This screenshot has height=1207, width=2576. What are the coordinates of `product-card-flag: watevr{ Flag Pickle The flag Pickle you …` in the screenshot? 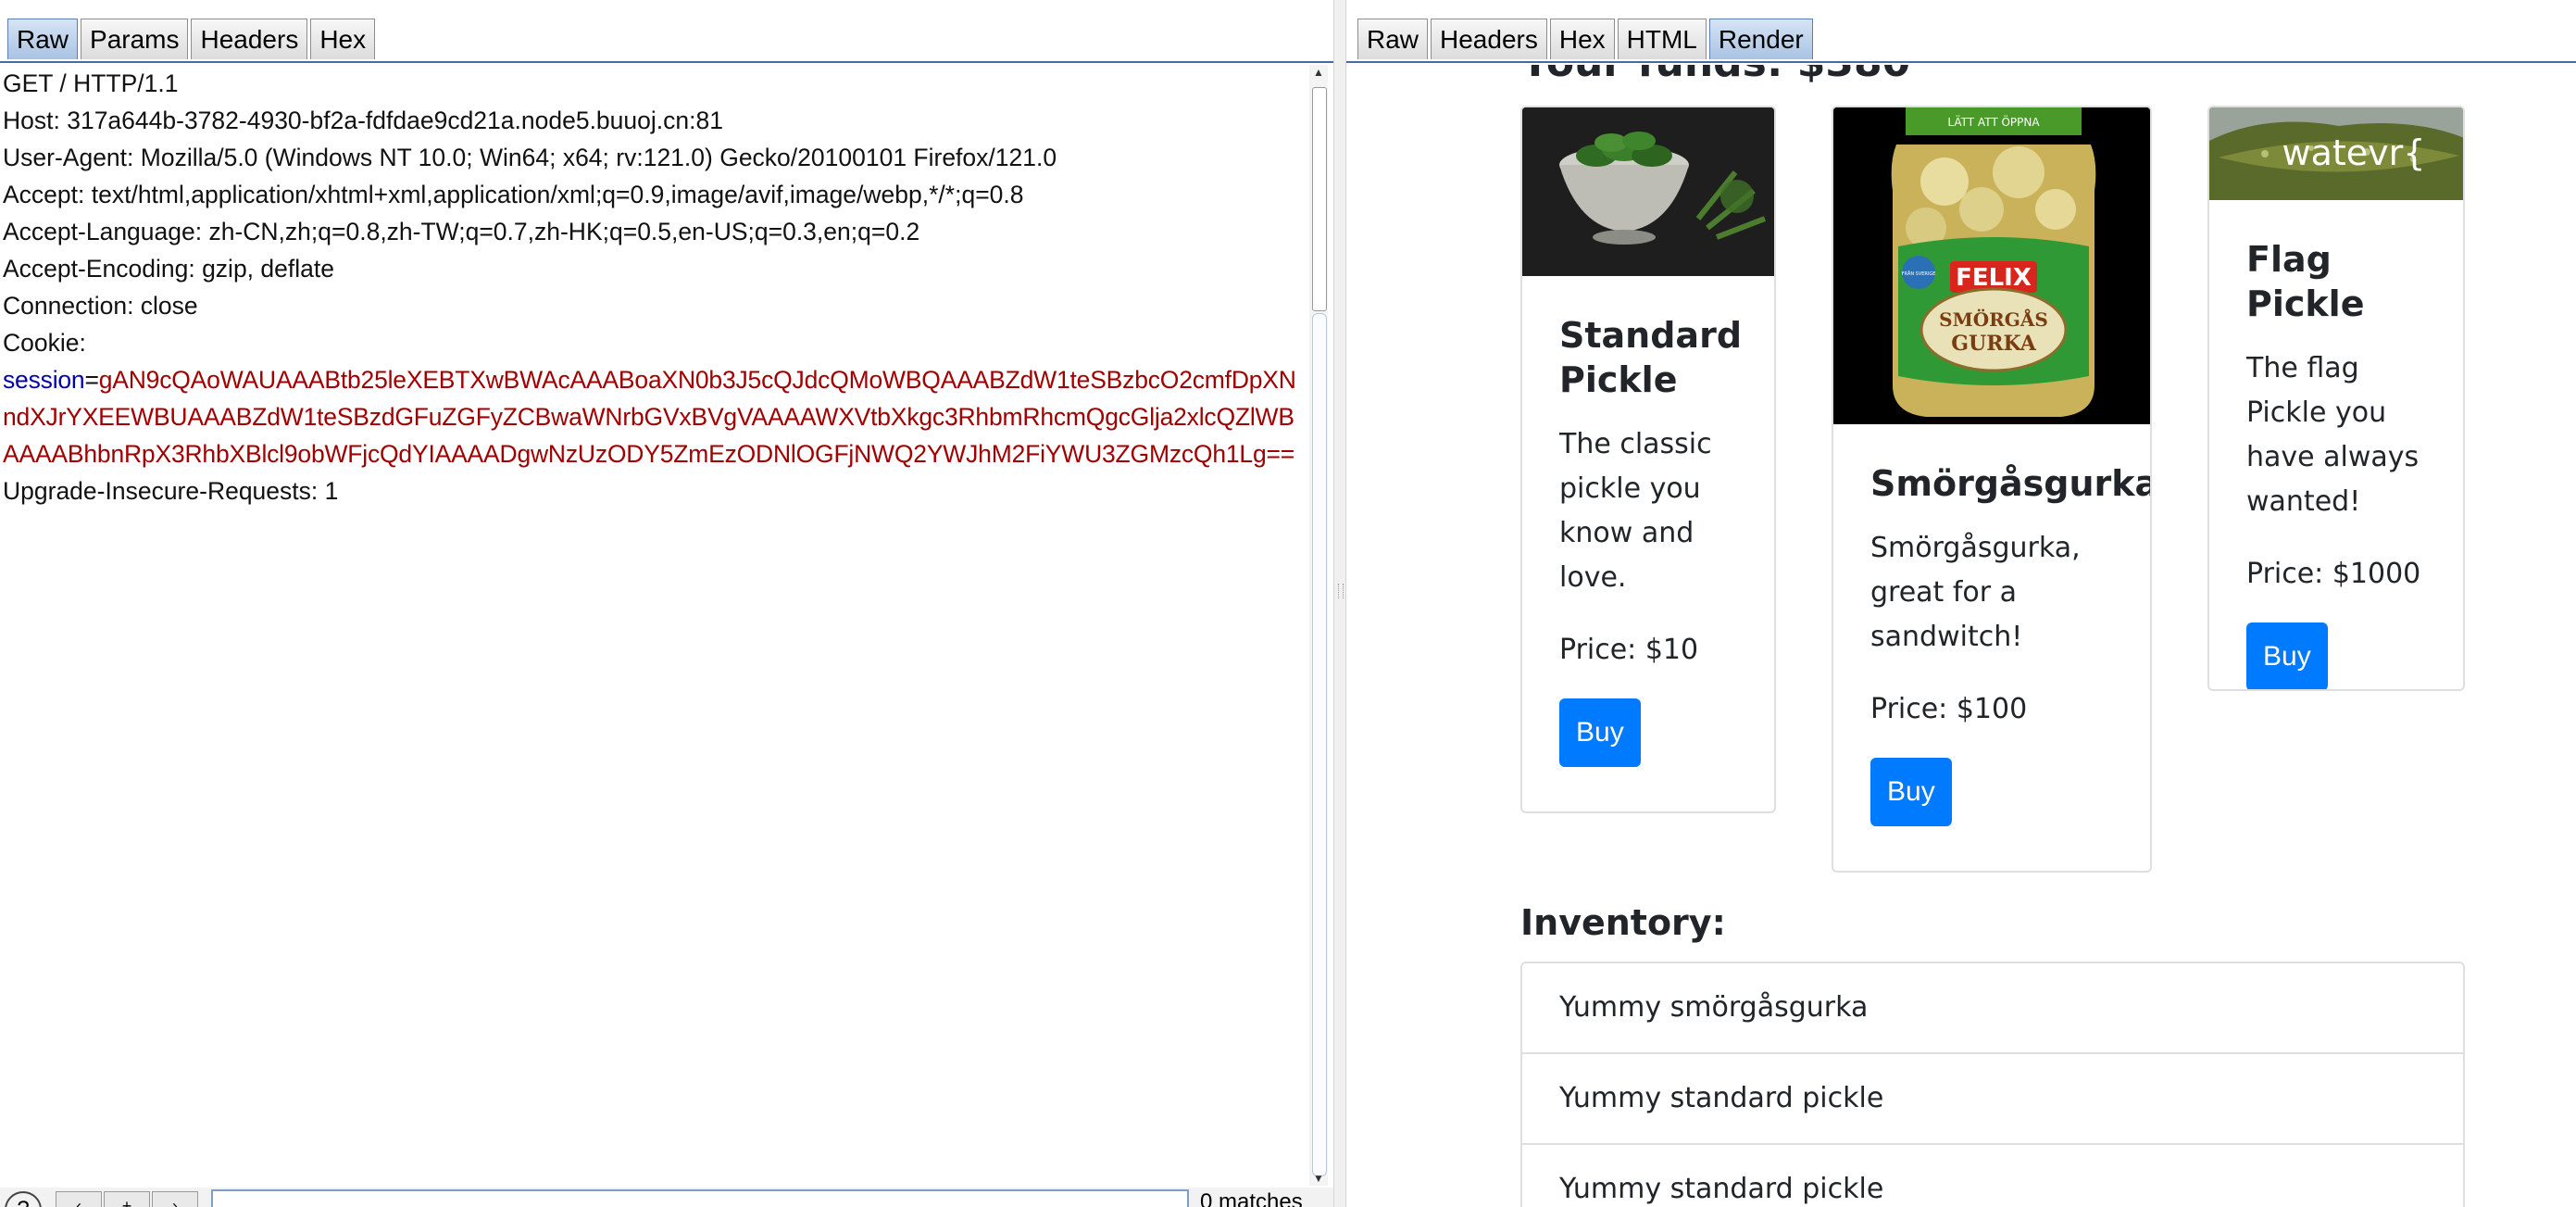 It's located at (2336, 398).